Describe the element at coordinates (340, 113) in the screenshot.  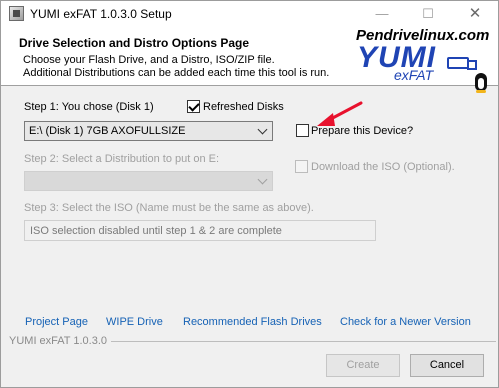
I see `red-arrow-annotation` at that location.